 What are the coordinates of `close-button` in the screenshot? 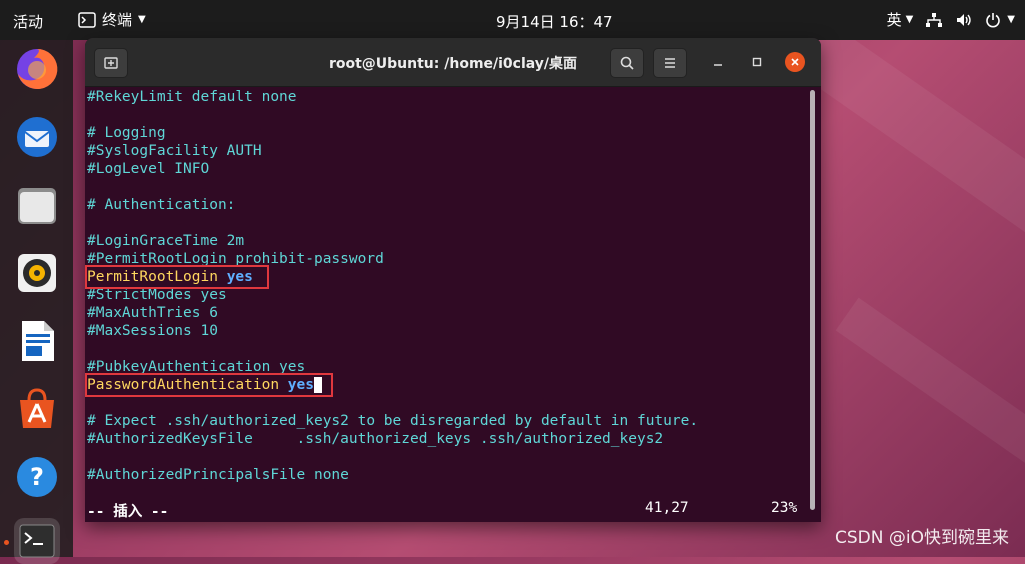 It's located at (795, 62).